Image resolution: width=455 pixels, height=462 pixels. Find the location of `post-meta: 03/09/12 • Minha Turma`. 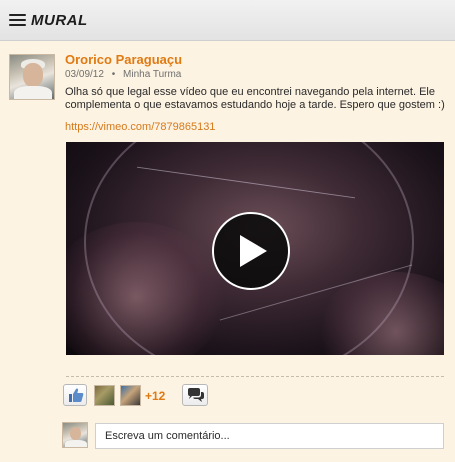

post-meta: 03/09/12 • Minha Turma is located at coordinates (123, 74).